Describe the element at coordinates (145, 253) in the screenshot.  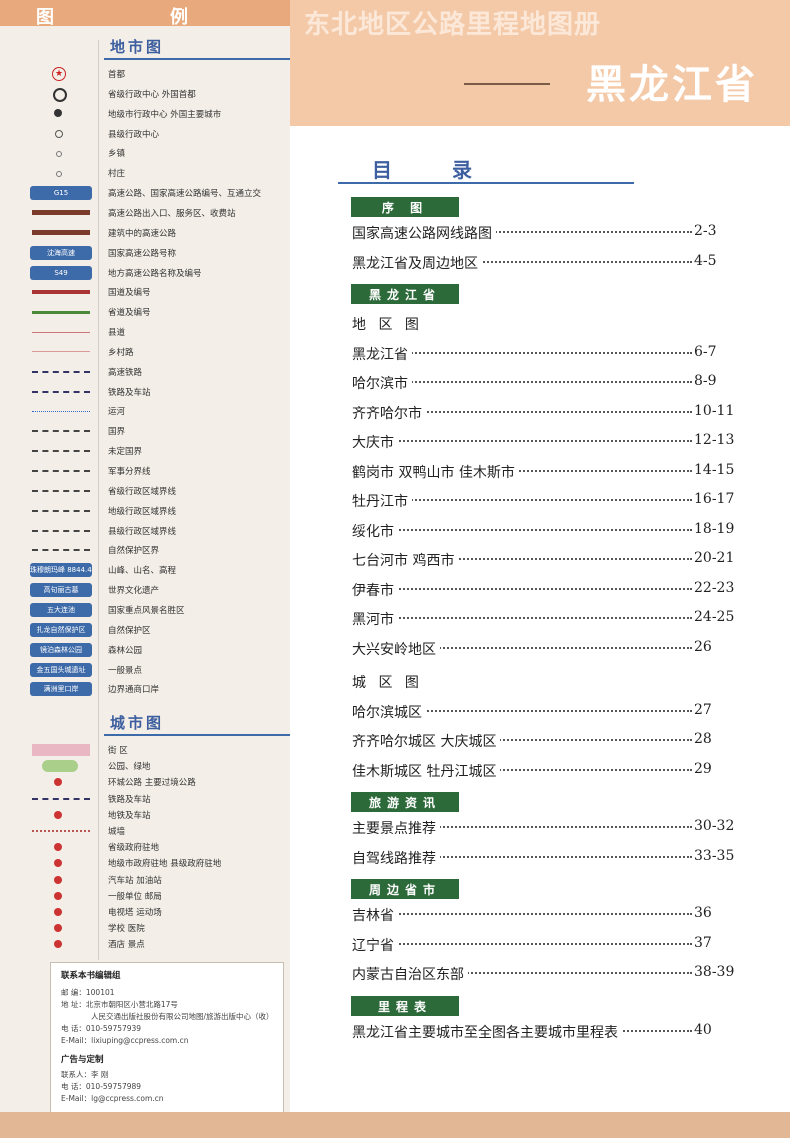
I see `legend-item: 沈海高速 国家高速公路号称` at that location.